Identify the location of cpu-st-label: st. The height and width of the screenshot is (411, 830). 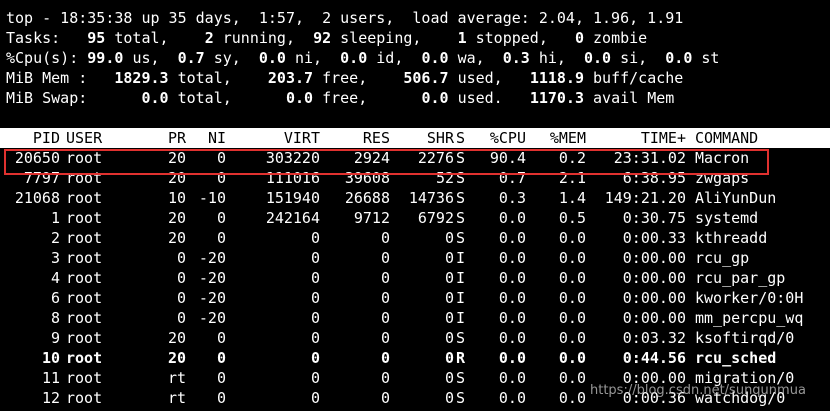
(710, 58).